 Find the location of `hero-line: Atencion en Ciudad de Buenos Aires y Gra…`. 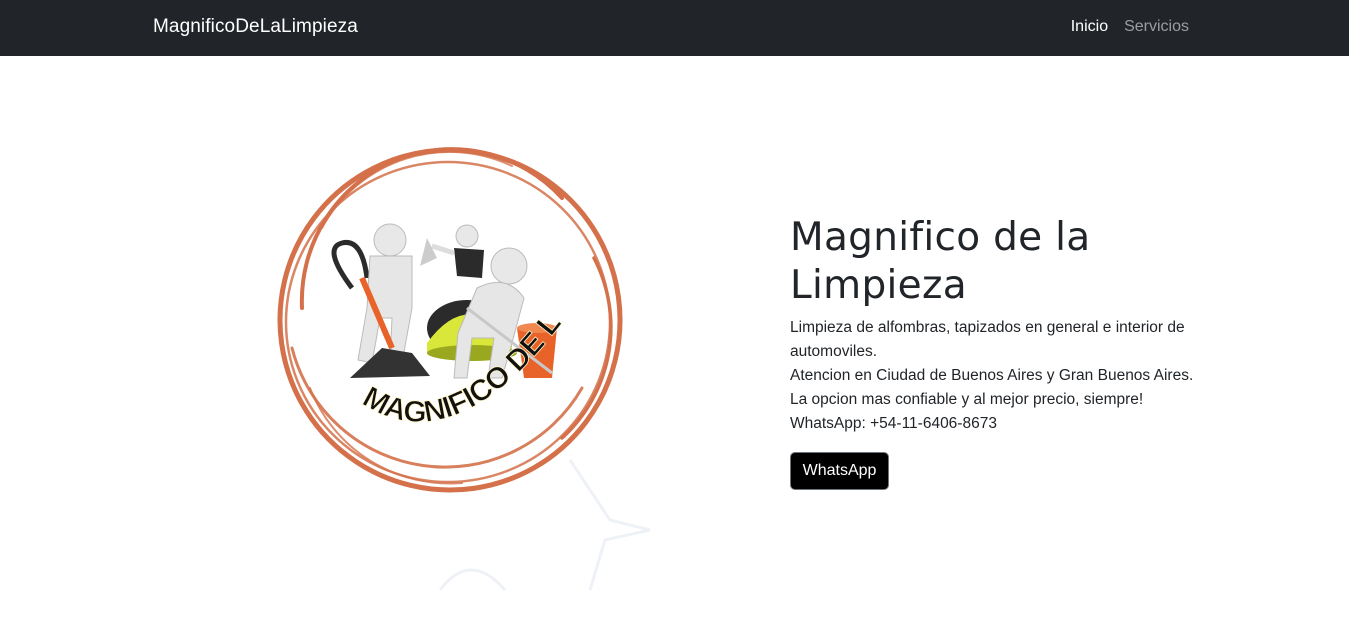

hero-line: Atencion en Ciudad de Buenos Aires y Gra… is located at coordinates (992, 375).